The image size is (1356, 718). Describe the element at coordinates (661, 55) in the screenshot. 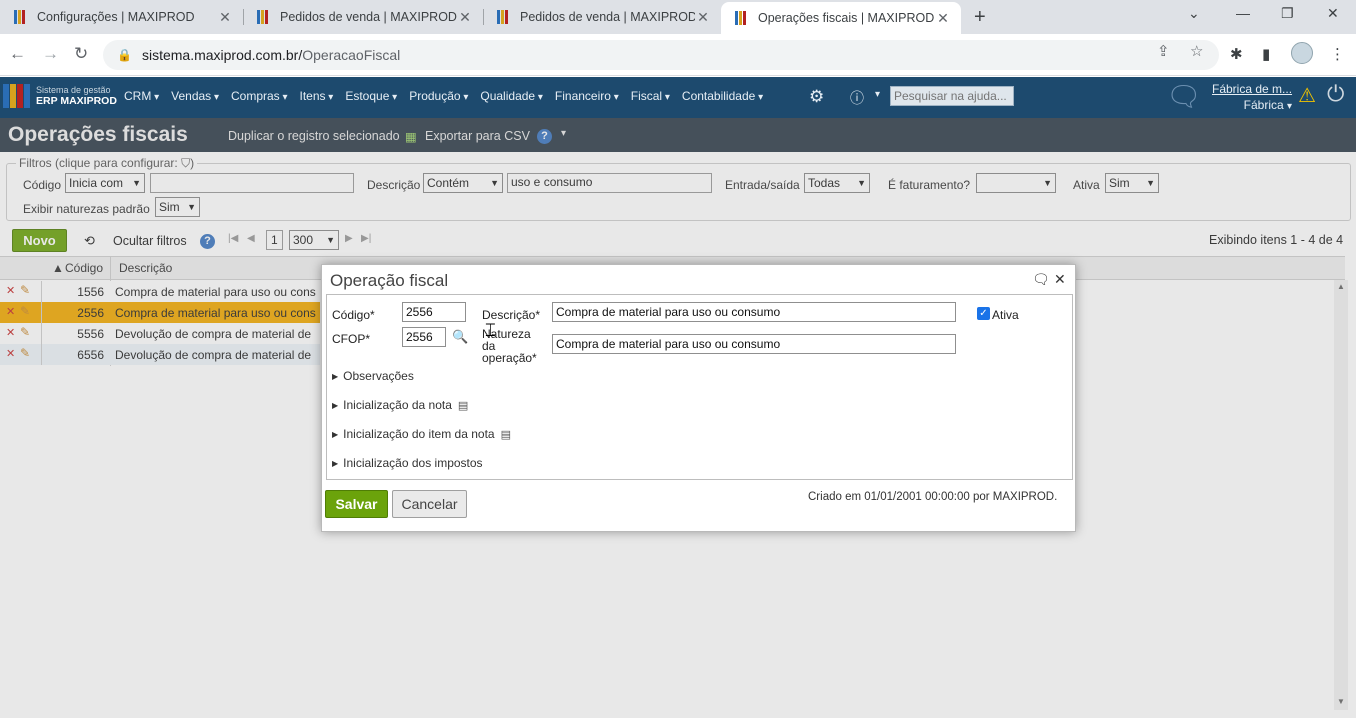

I see `address-bar: 🔒 sistema.maxiprod.com.br/OperacaoFiscal` at that location.